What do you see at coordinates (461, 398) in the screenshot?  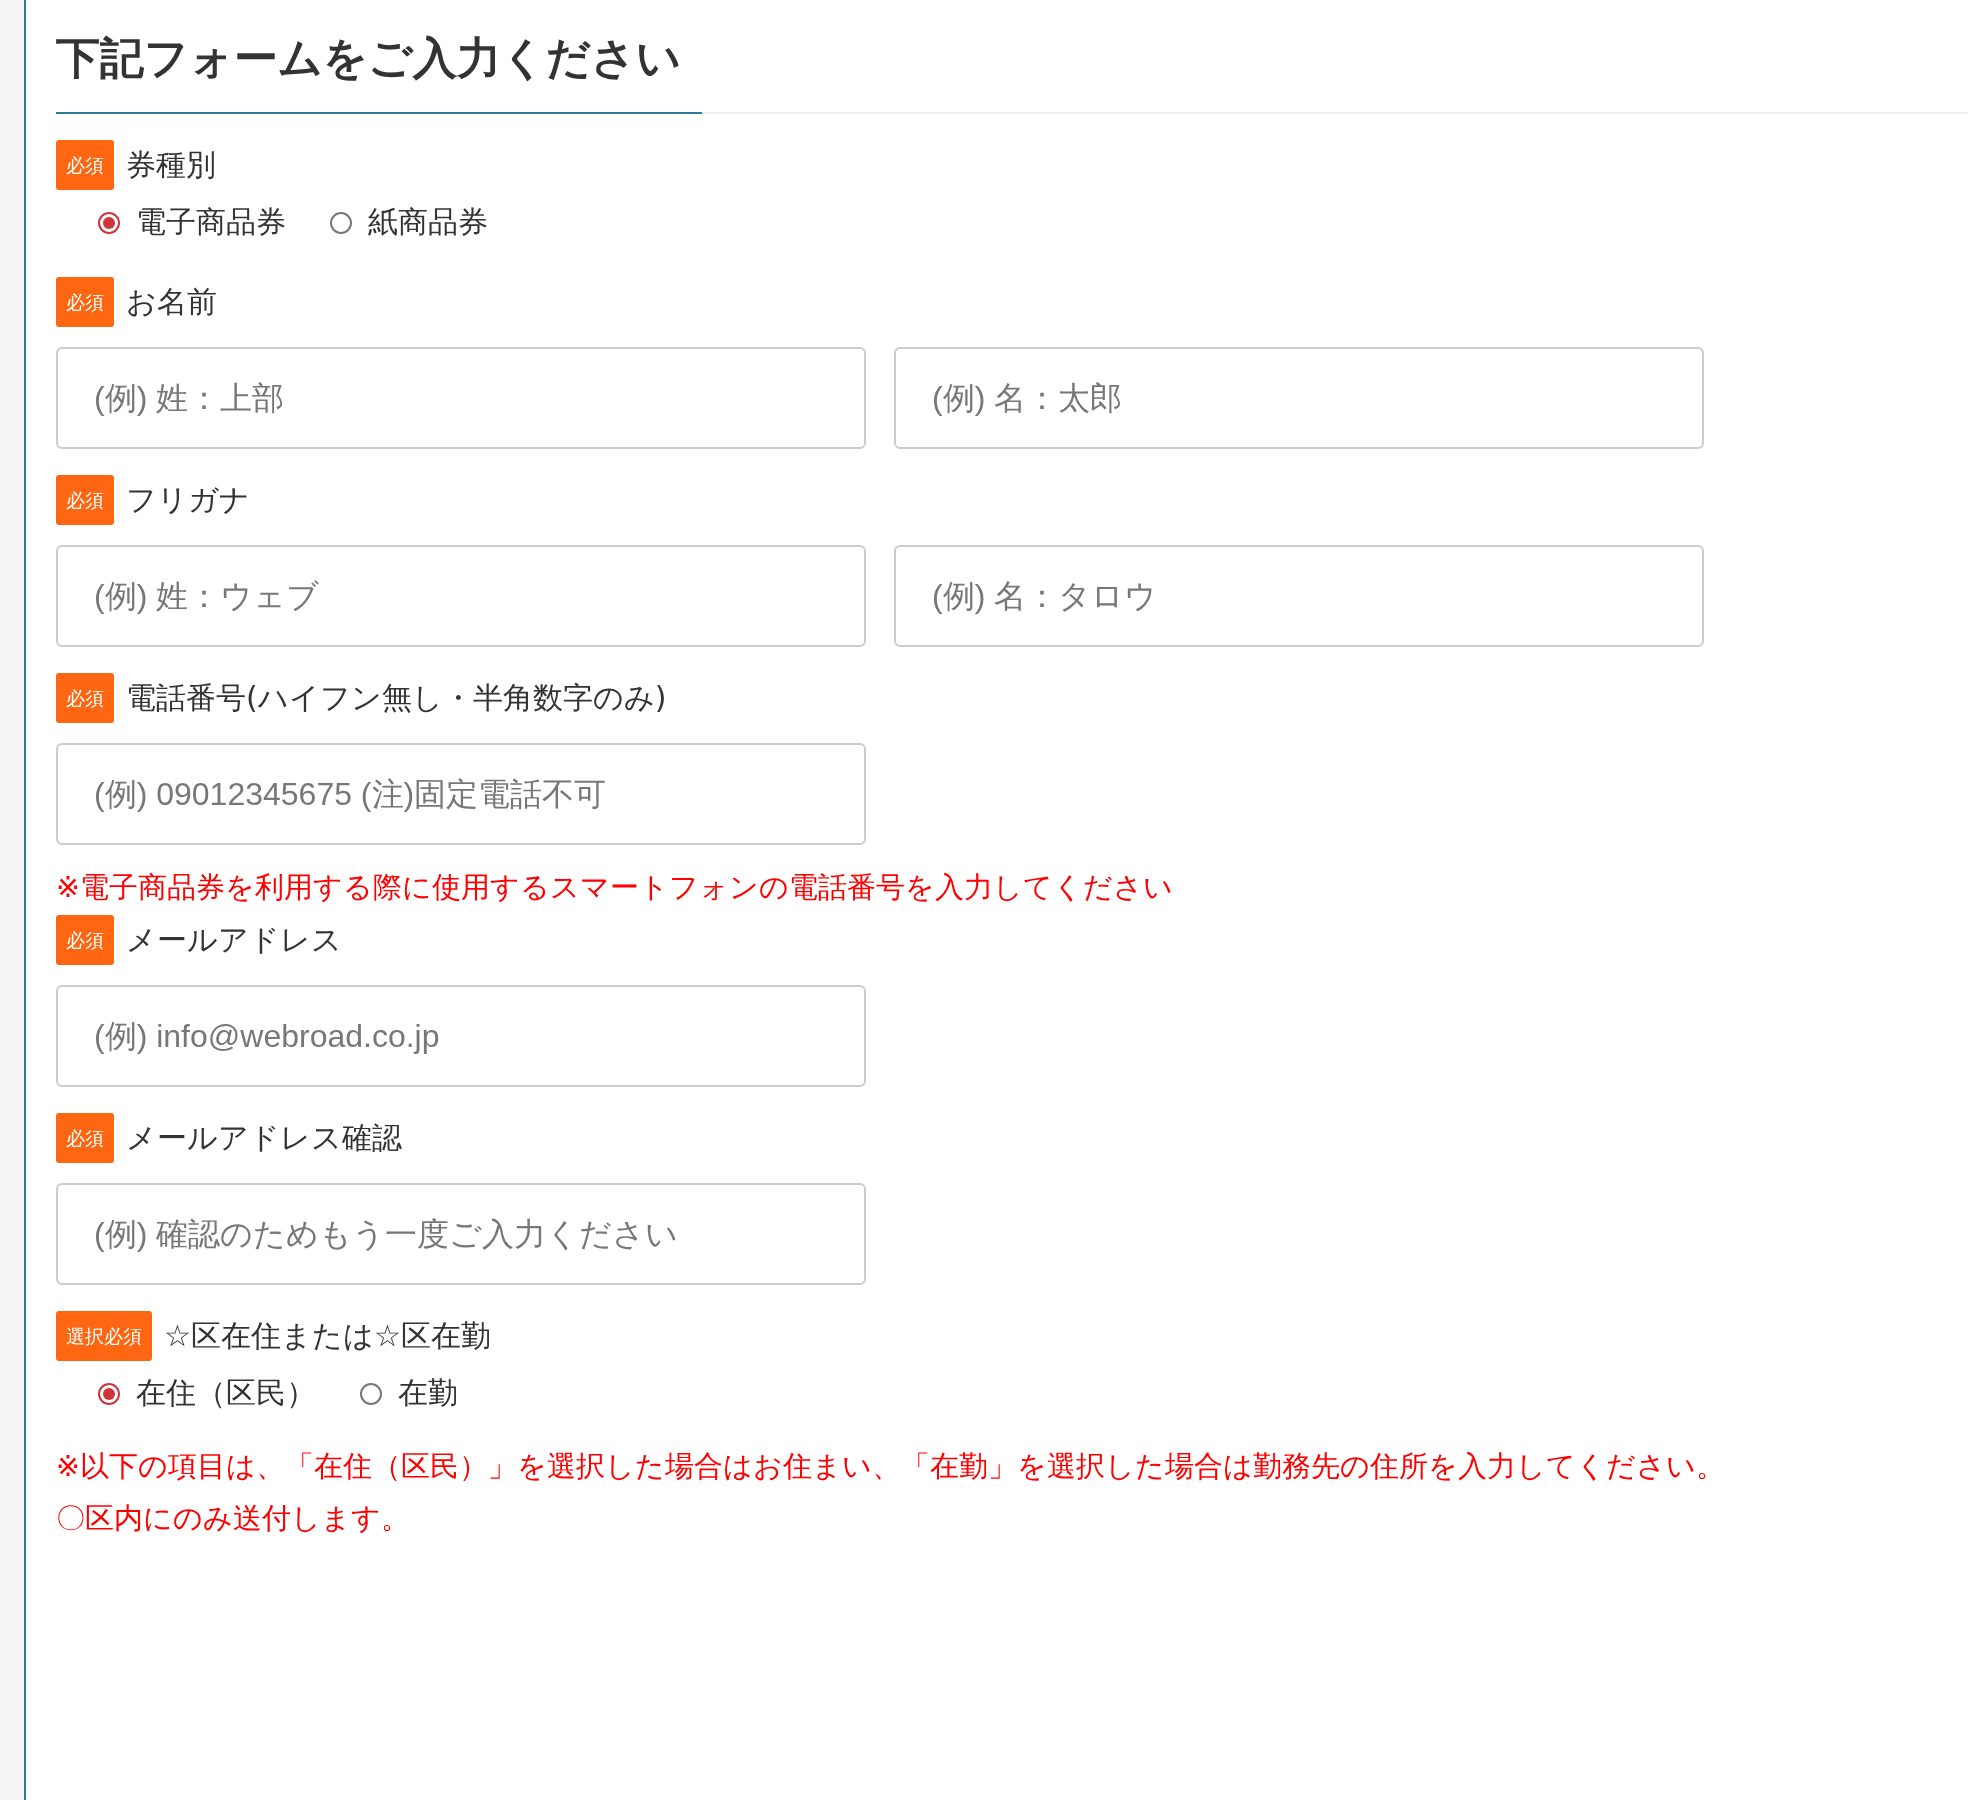 I see `input-field: (例) 姓：上部` at bounding box center [461, 398].